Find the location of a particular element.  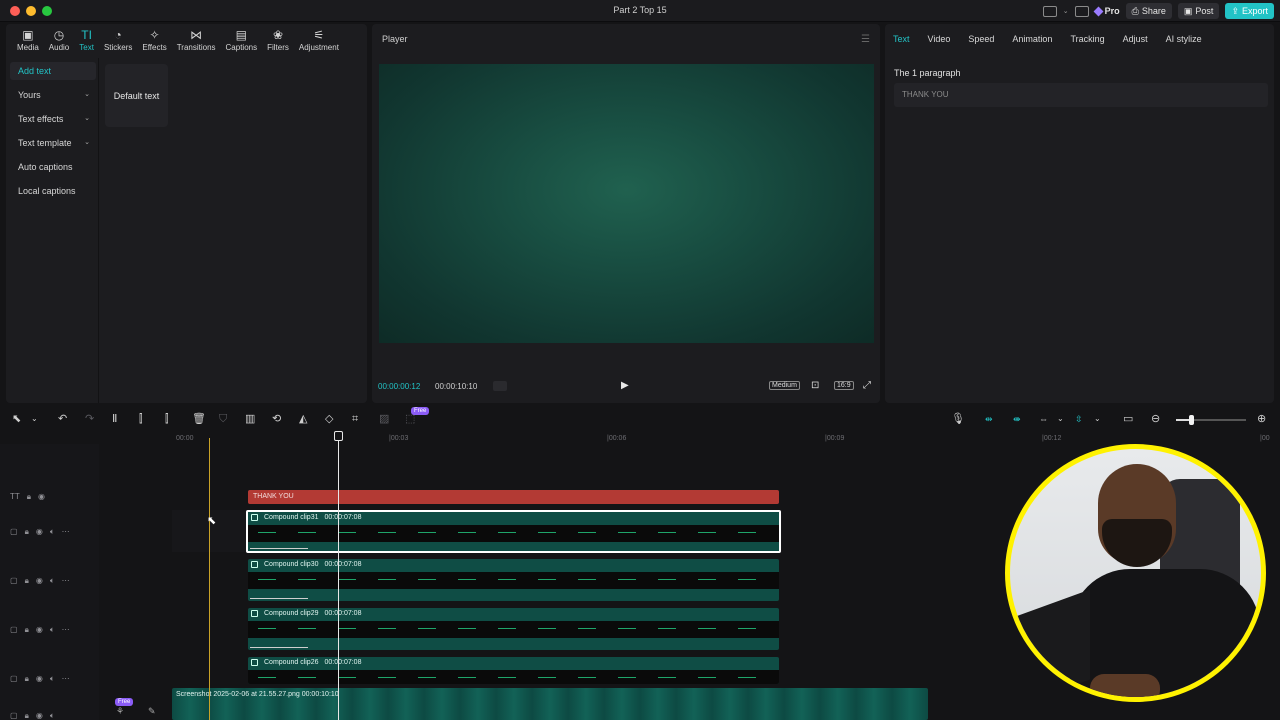

mirror-icon: ◭ is located at coordinates (303, 419).